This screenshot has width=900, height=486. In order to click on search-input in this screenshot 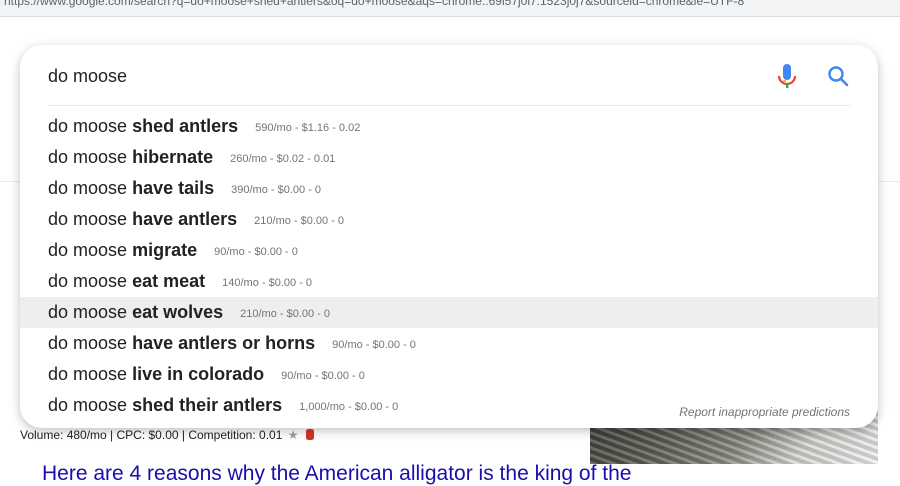, I will do `click(398, 76)`.